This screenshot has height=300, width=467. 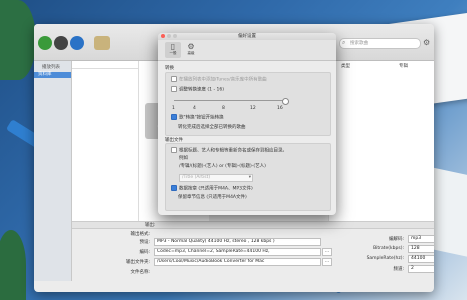 What do you see at coordinates (247, 36) in the screenshot?
I see `dialog-title: 偏好设置` at bounding box center [247, 36].